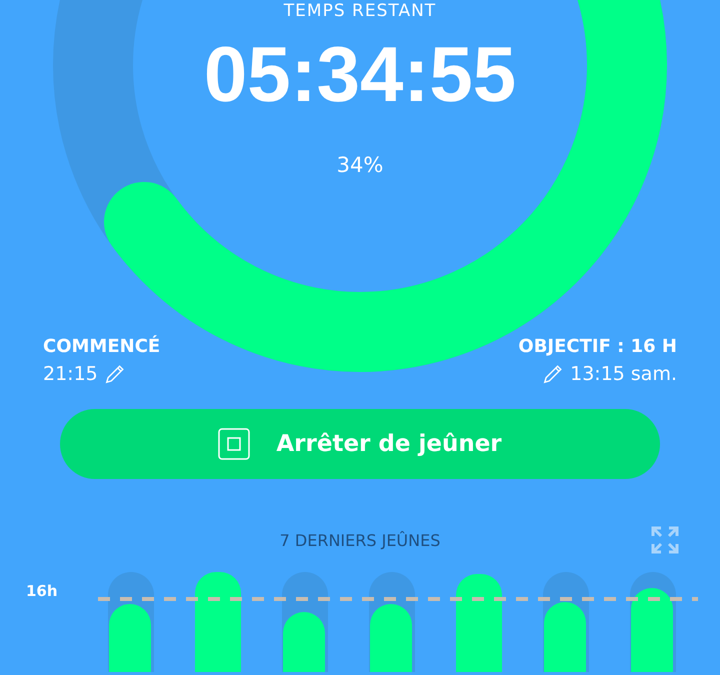 This screenshot has height=675, width=720. I want to click on expand-icon, so click(665, 540).